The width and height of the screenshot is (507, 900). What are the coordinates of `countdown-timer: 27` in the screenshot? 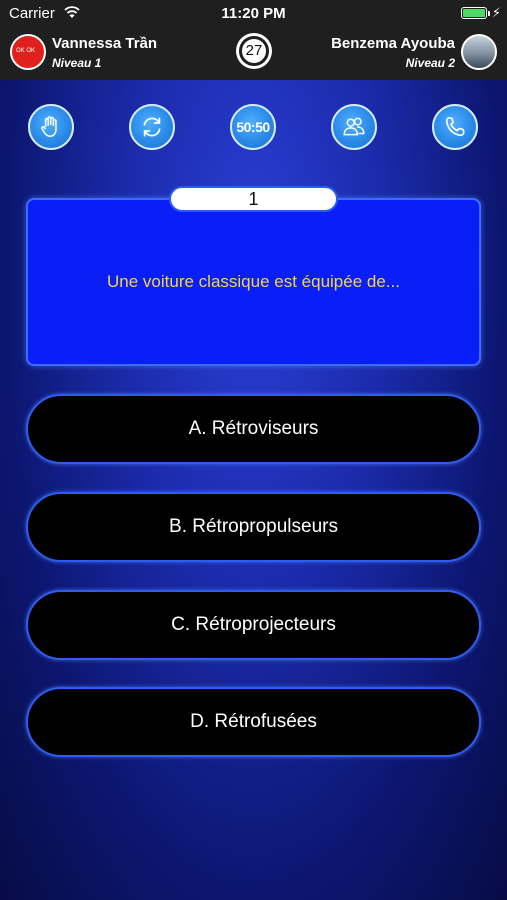 It's located at (254, 51).